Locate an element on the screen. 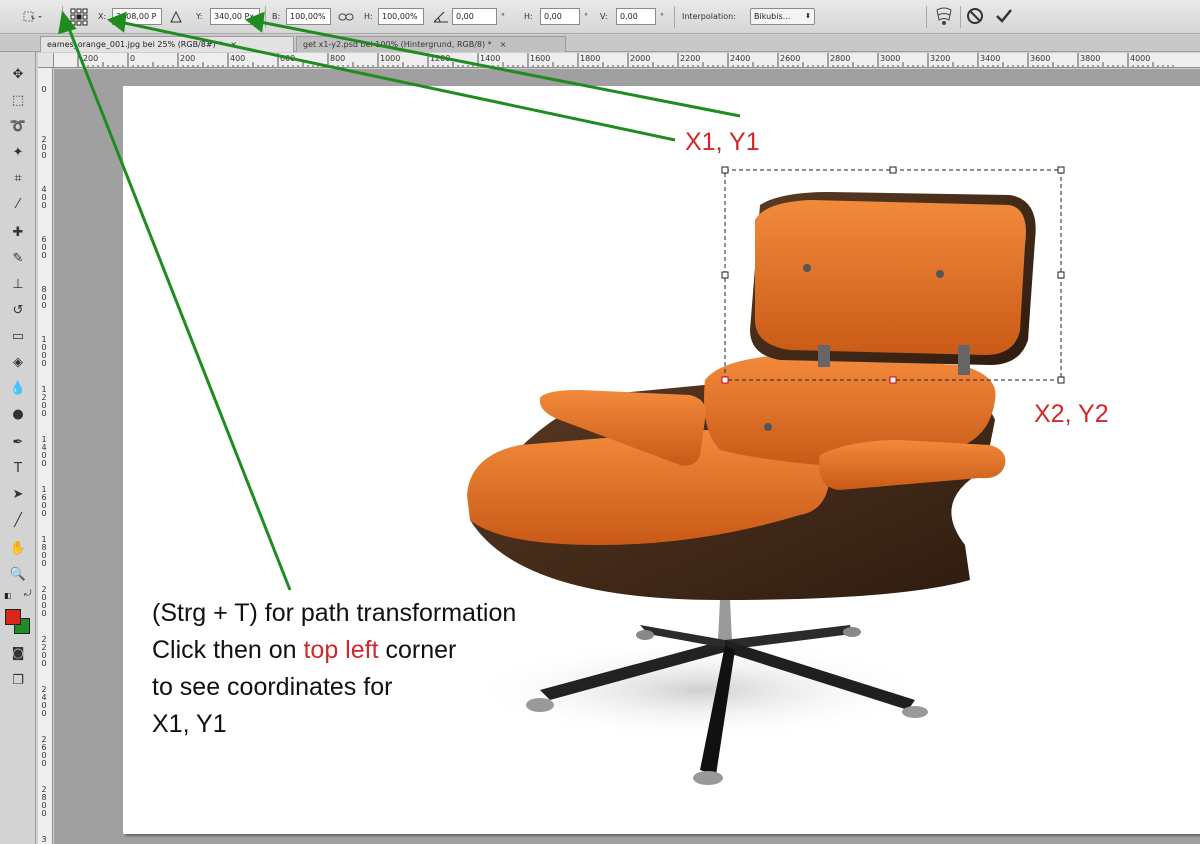 The height and width of the screenshot is (844, 1200). right-armrest is located at coordinates (912, 465).